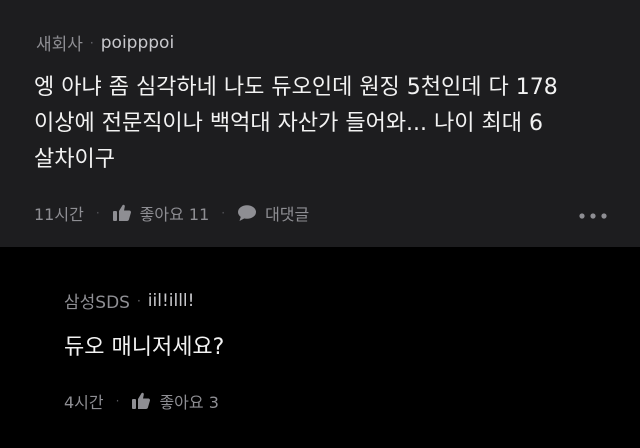 This screenshot has height=448, width=640. I want to click on comment-body-line: 이상에 전문직이나 백억대 자산가 들어와... 나이 최대 6, so click(288, 123).